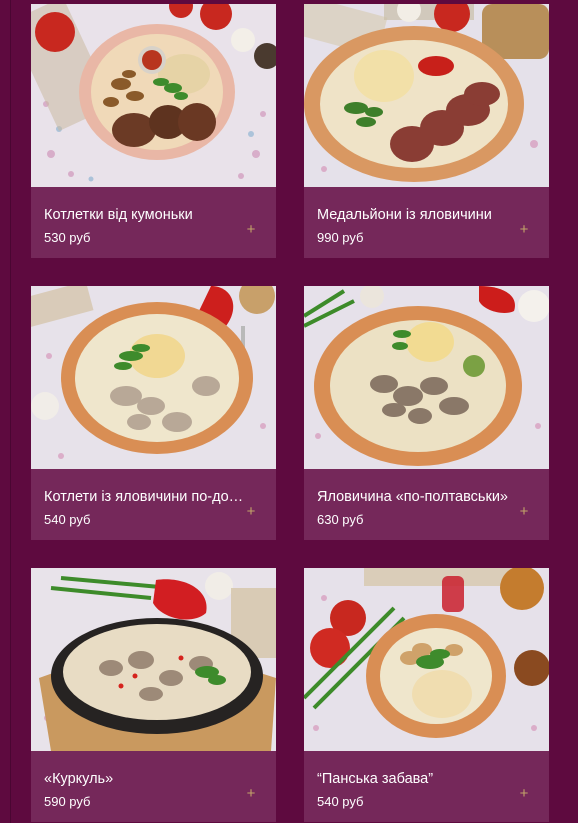 The image size is (578, 823). What do you see at coordinates (67, 801) in the screenshot?
I see `dish-price: 590 руб` at bounding box center [67, 801].